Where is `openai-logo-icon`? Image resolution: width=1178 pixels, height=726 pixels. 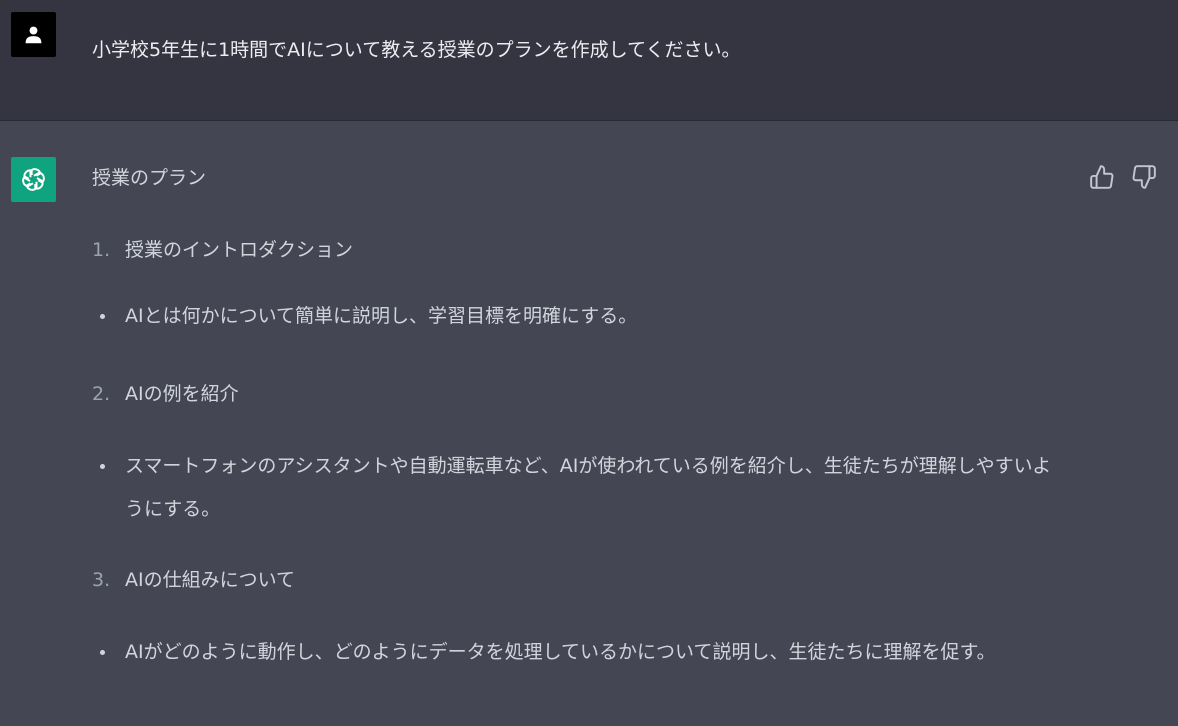
openai-logo-icon is located at coordinates (33, 179).